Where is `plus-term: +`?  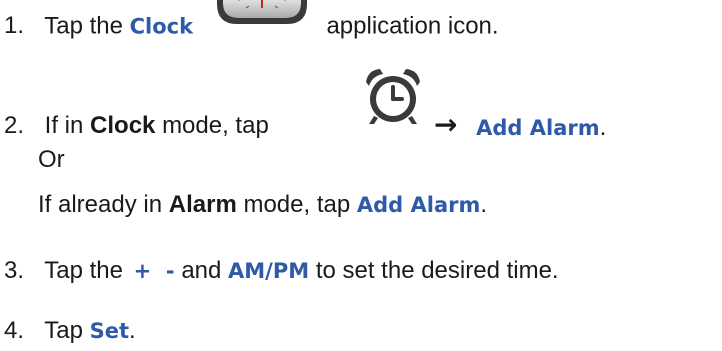
plus-term: + is located at coordinates (142, 271).